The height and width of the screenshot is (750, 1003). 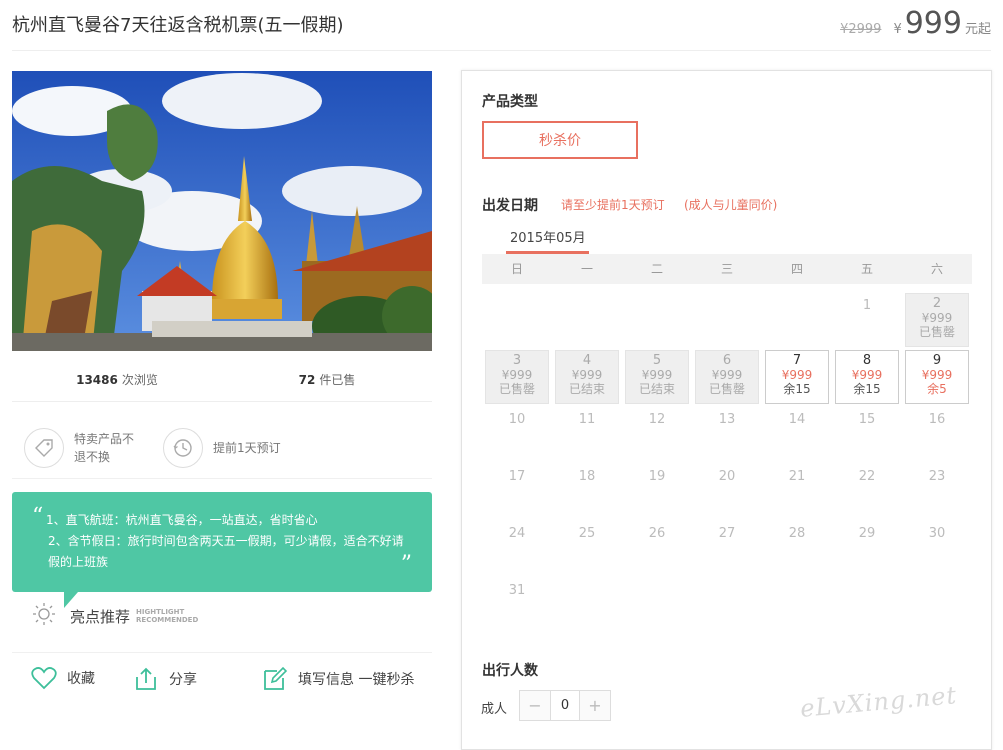 I want to click on calendar-day-7: 7 ¥999 余15, so click(x=797, y=376).